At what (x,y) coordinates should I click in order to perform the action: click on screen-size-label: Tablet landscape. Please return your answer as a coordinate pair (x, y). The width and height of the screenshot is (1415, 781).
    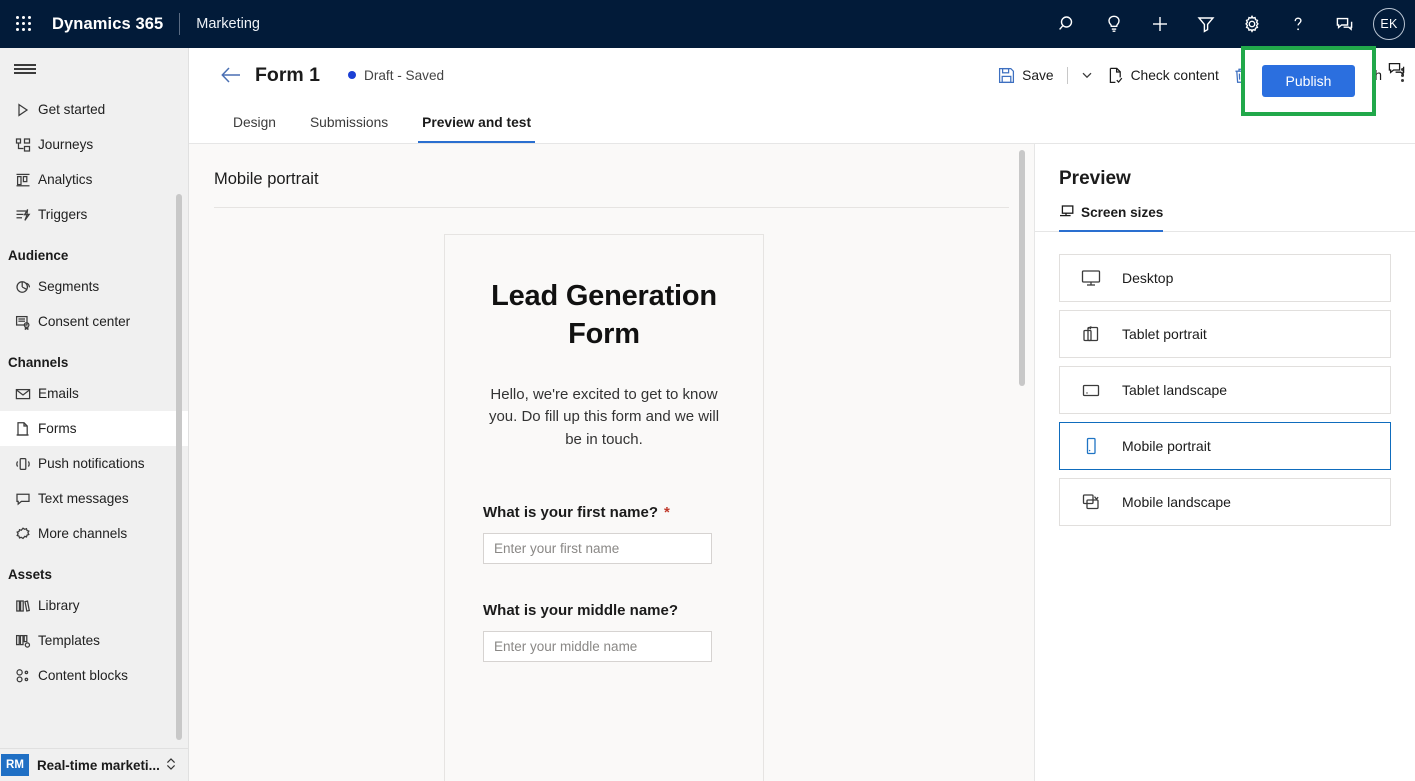
    Looking at the image, I should click on (1175, 390).